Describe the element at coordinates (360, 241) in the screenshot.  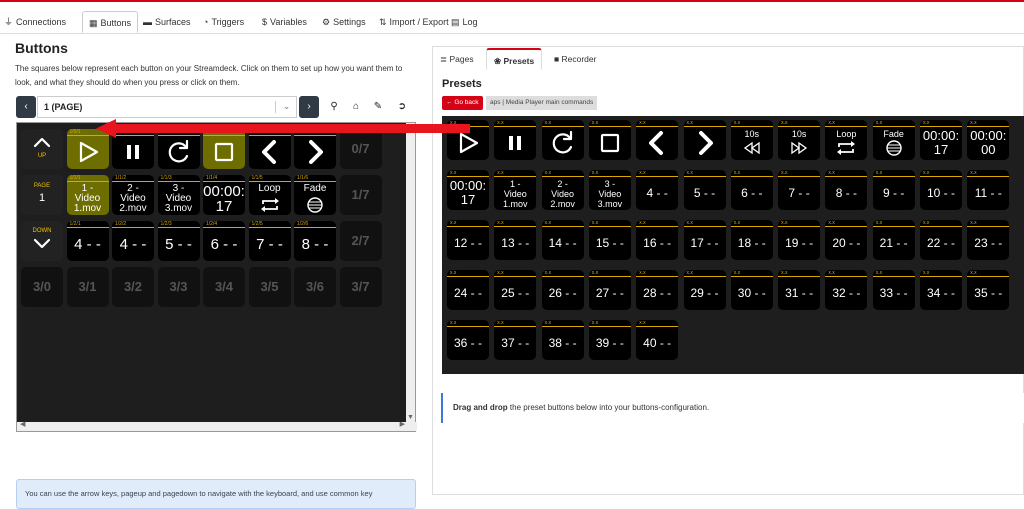
I see `empty-button-slot: 2/7` at that location.